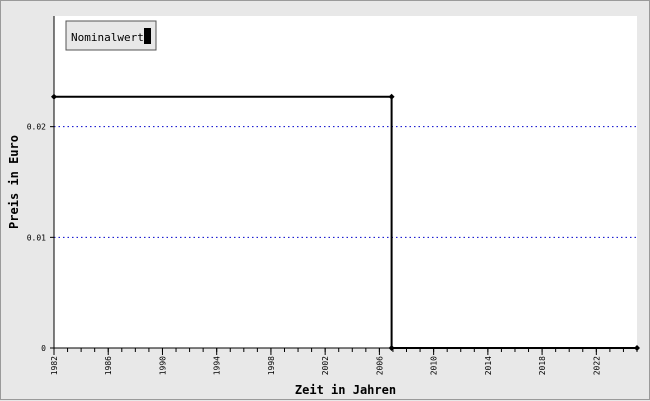 This screenshot has width=650, height=401. What do you see at coordinates (488, 365) in the screenshot?
I see `x-tick-label: 2014` at bounding box center [488, 365].